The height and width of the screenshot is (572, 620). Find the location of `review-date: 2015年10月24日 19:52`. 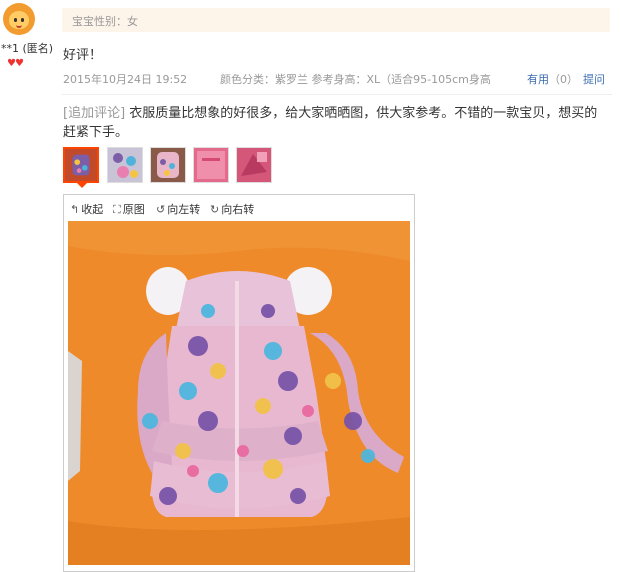

review-date: 2015年10月24日 19:52 is located at coordinates (125, 79).